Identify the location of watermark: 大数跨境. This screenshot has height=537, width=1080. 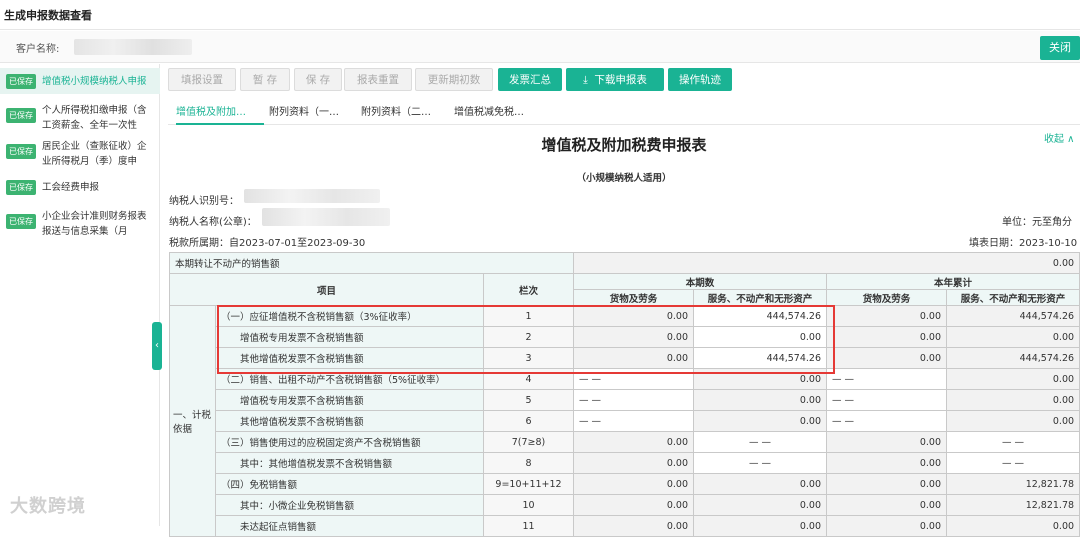
(48, 506).